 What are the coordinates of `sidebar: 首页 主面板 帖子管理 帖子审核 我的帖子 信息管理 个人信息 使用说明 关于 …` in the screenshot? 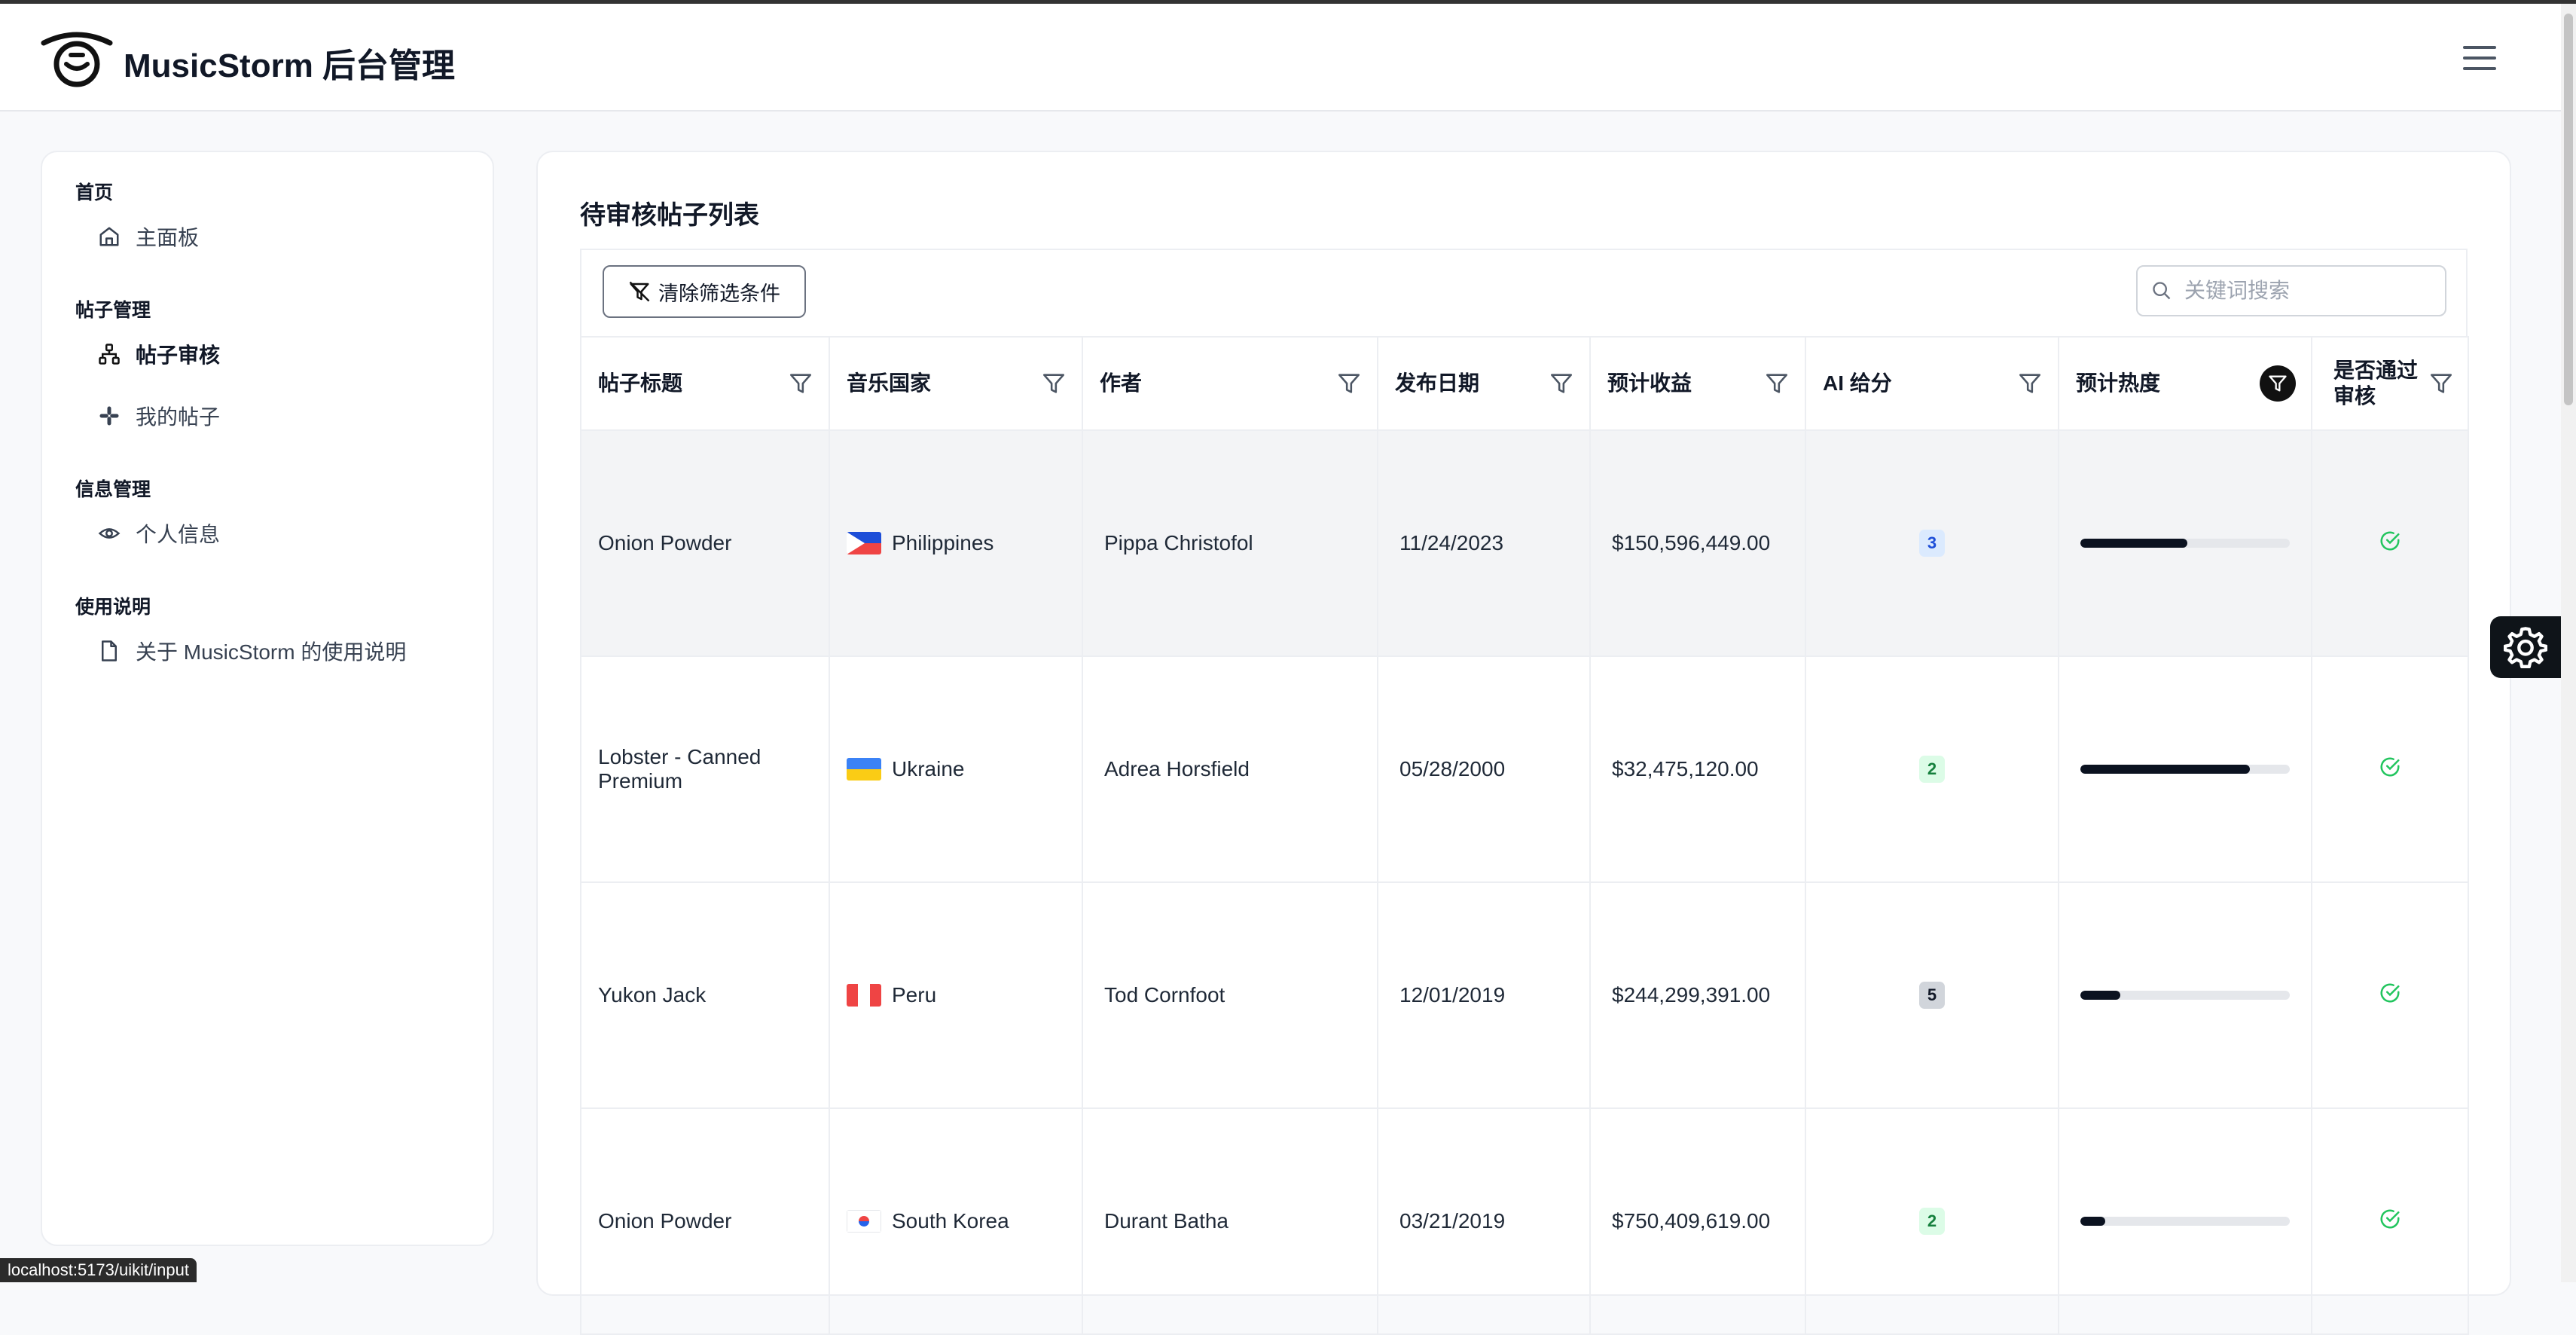 It's located at (268, 698).